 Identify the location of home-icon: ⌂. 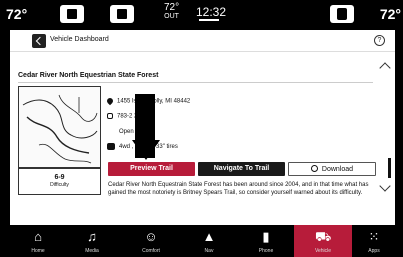
(38, 236).